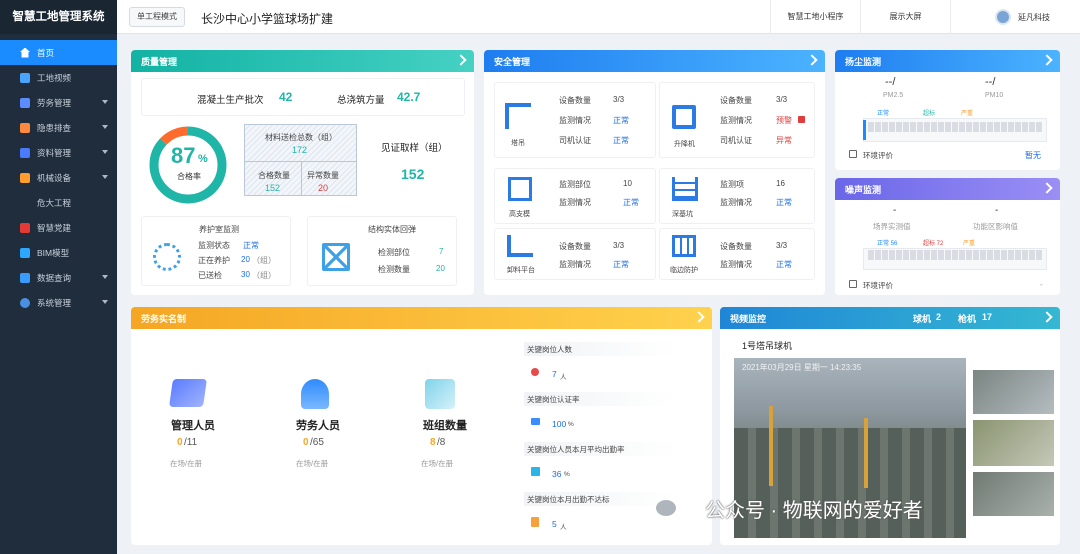 The image size is (1080, 554). I want to click on zone-label: 功能区影响值, so click(995, 226).